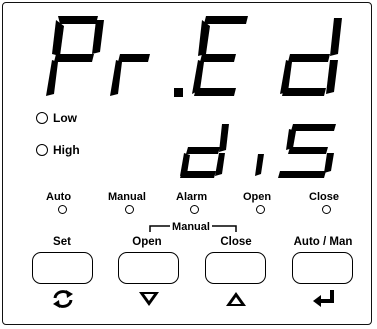 The height and width of the screenshot is (329, 377). I want to click on down-arrow-icon, so click(149, 299).